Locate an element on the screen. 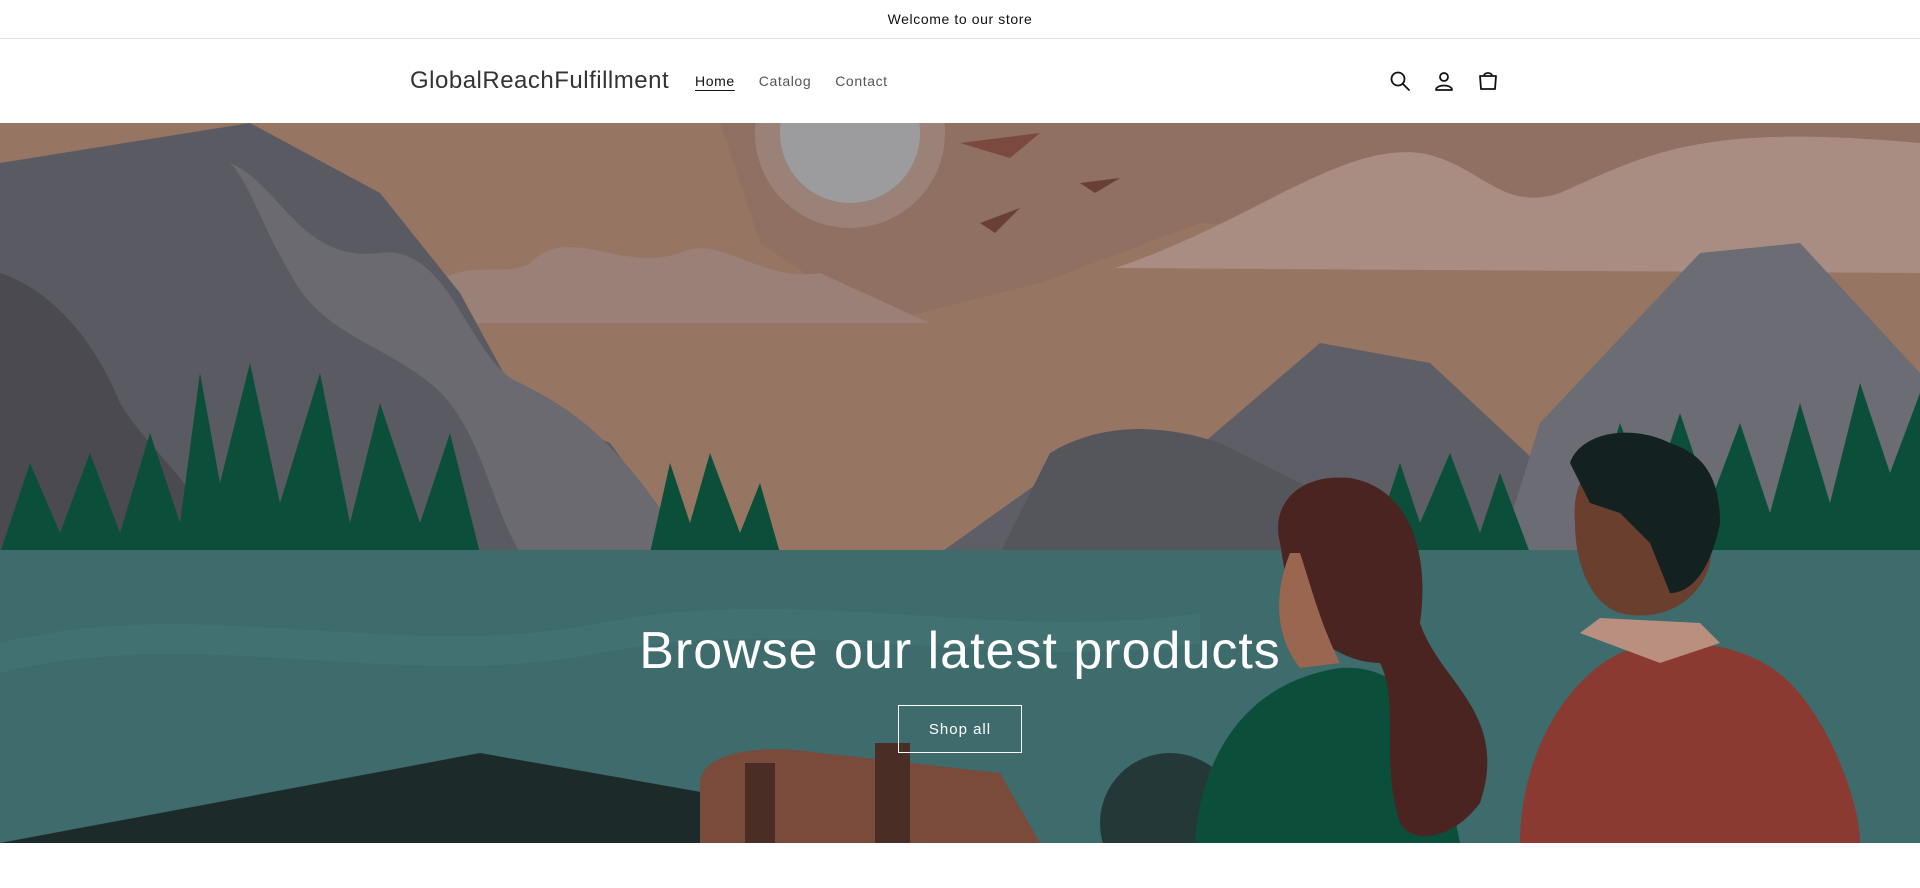 The image size is (1920, 888). header-icons is located at coordinates (1444, 81).